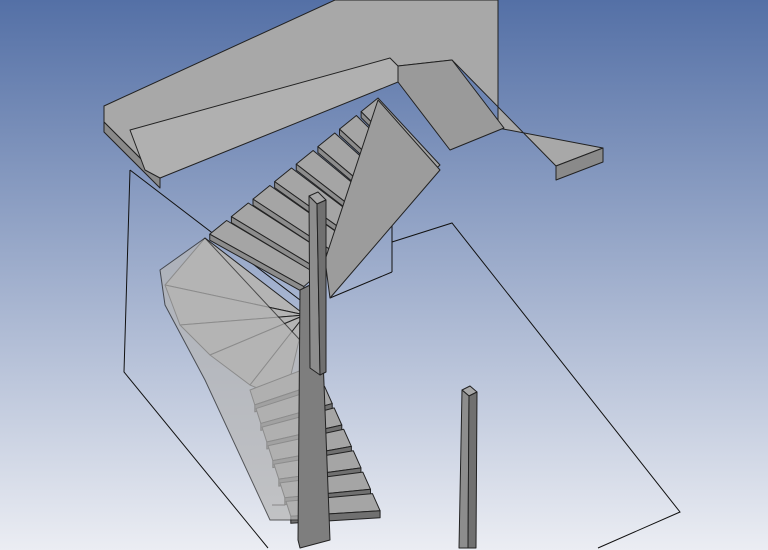 Image resolution: width=768 pixels, height=550 pixels. Describe the element at coordinates (468, 467) in the screenshot. I see `newel-post-lower` at that location.